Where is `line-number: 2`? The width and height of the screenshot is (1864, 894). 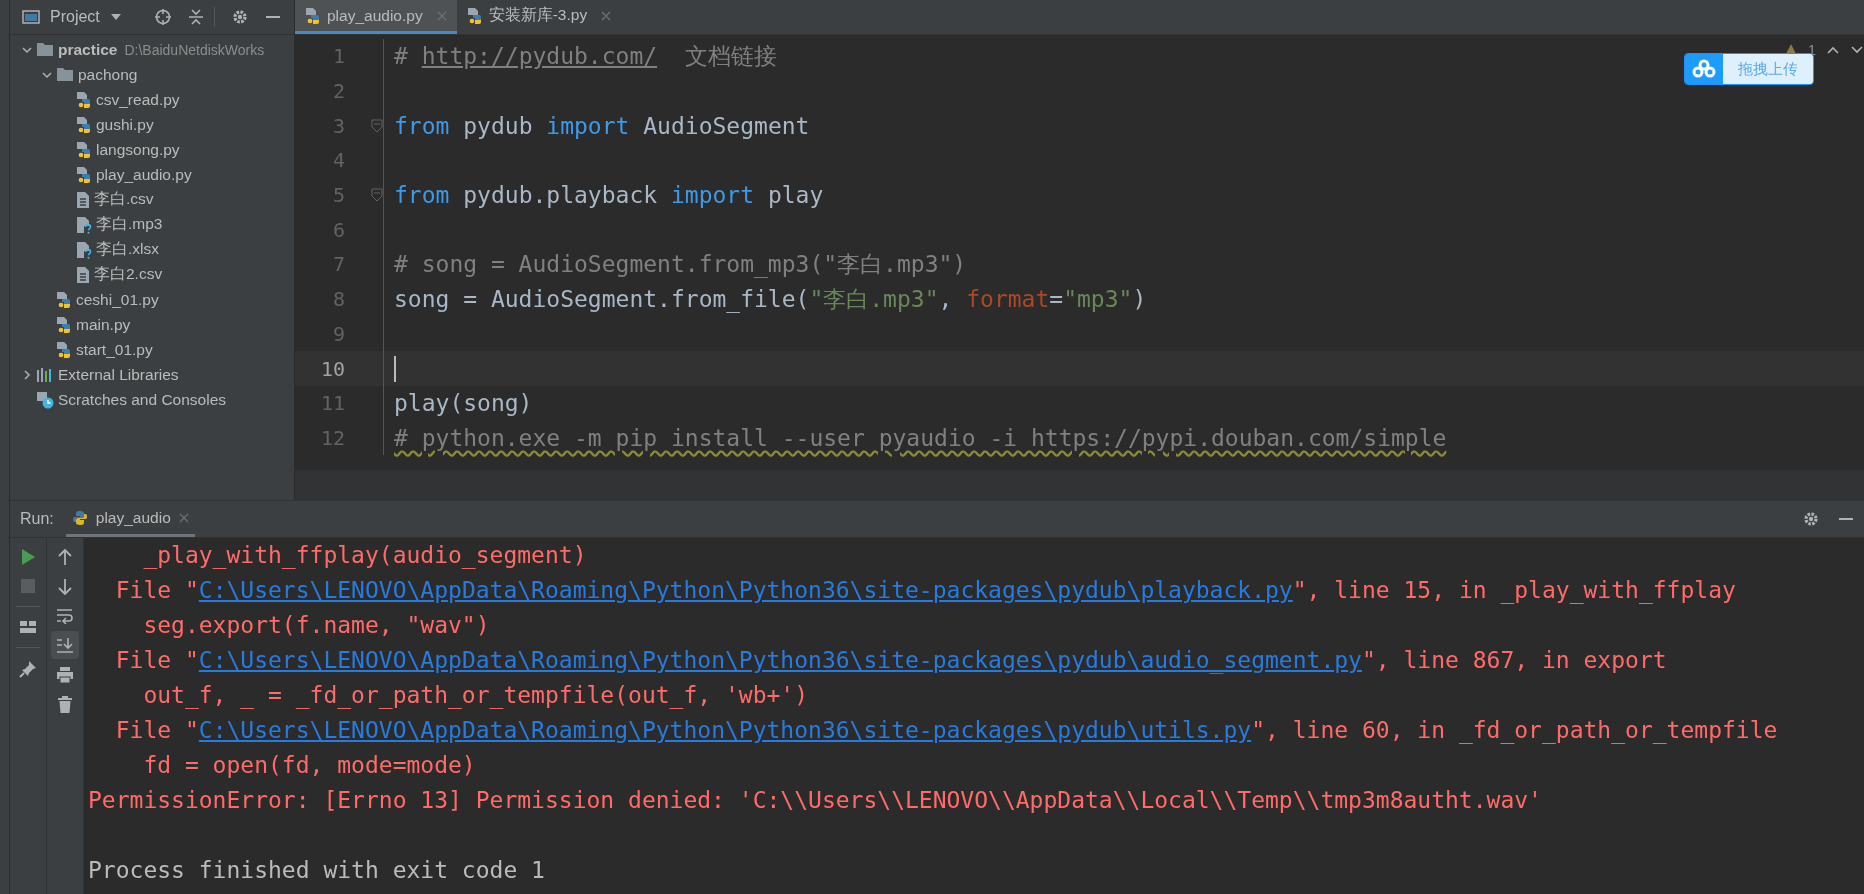 line-number: 2 is located at coordinates (338, 91).